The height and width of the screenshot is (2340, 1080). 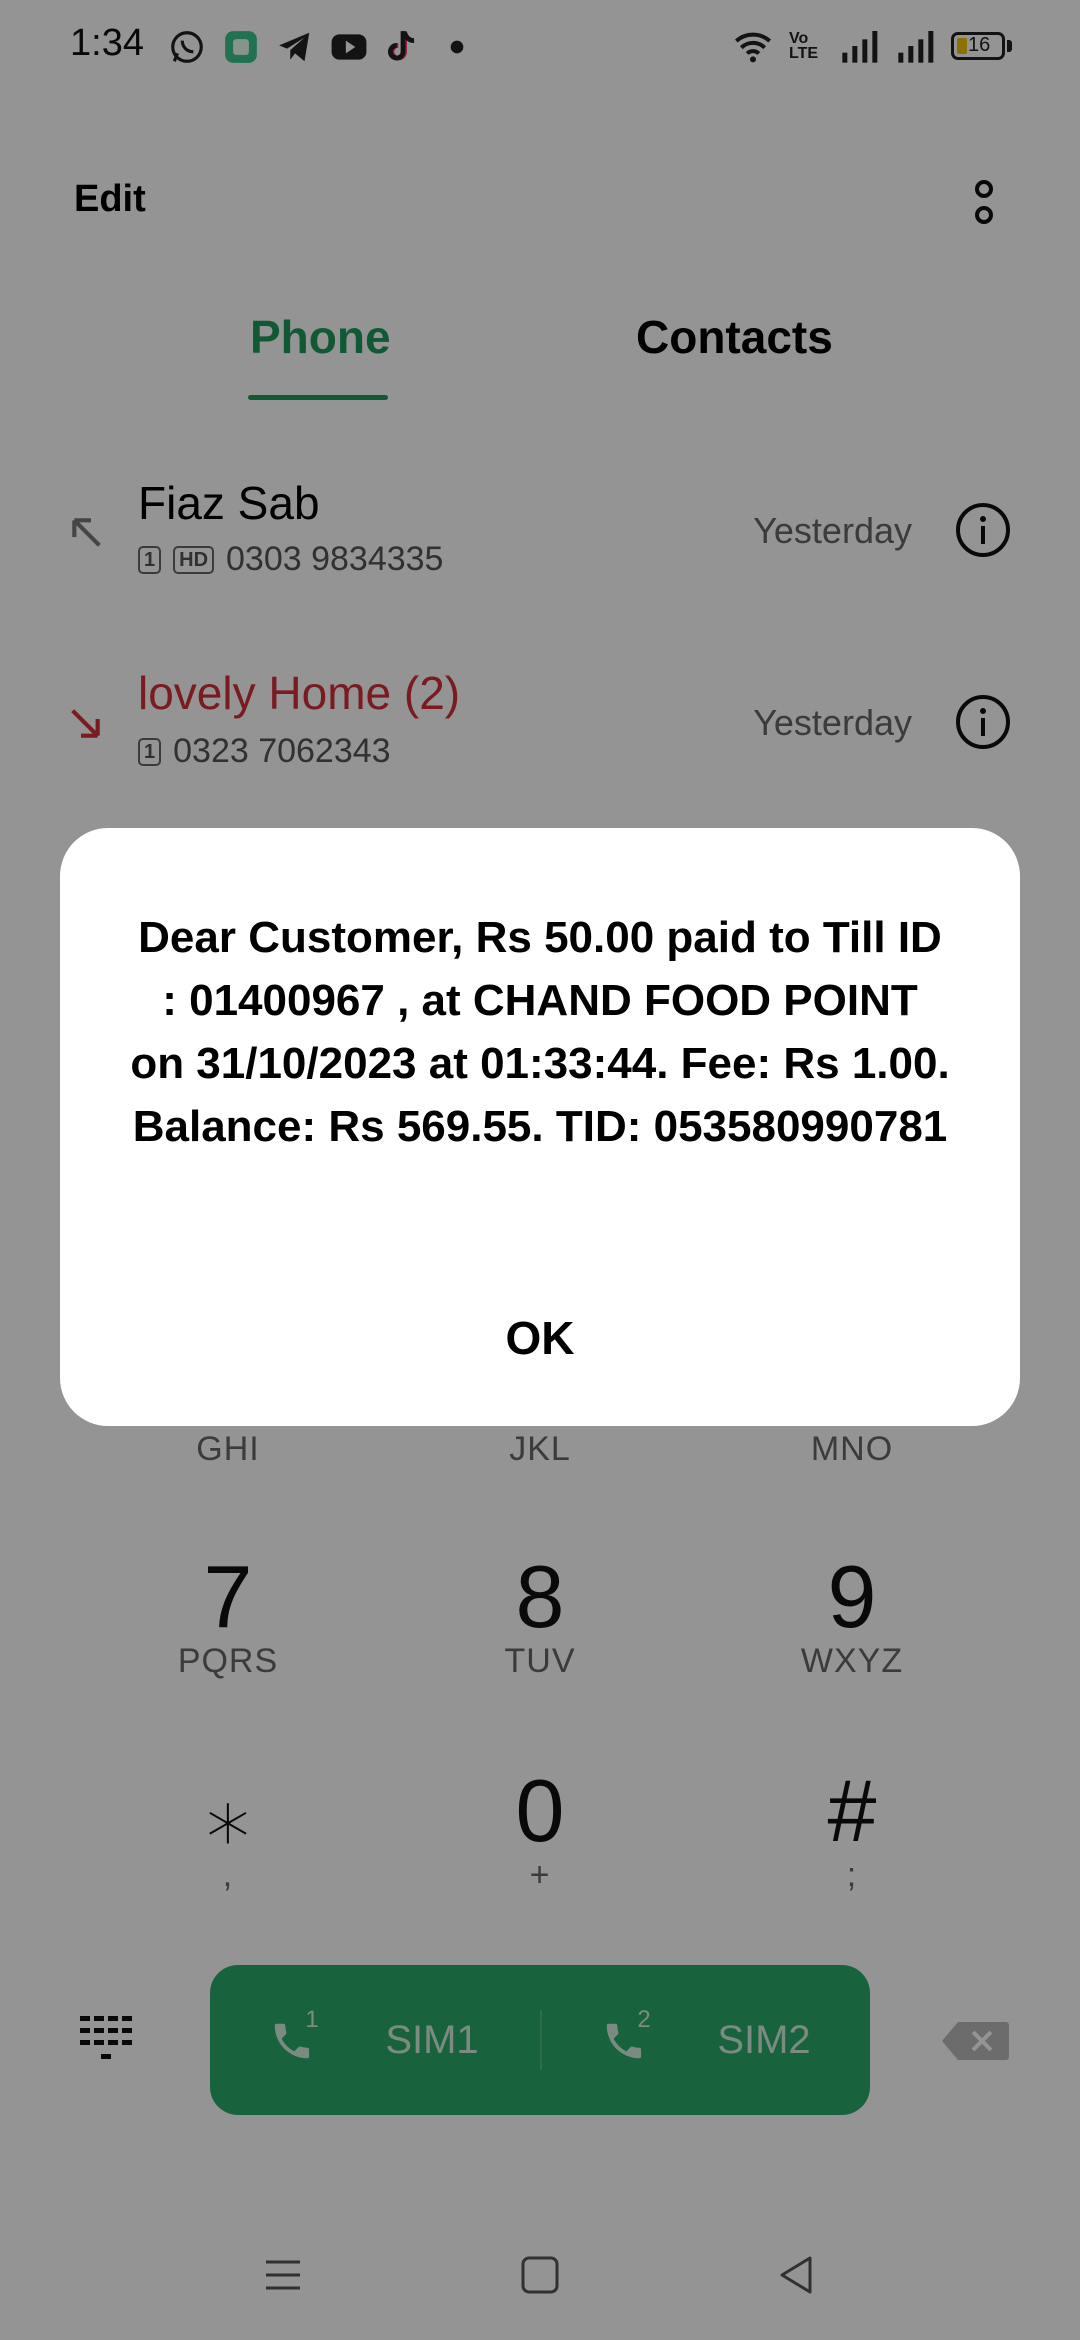 I want to click on ok-button: OK, so click(x=540, y=1338).